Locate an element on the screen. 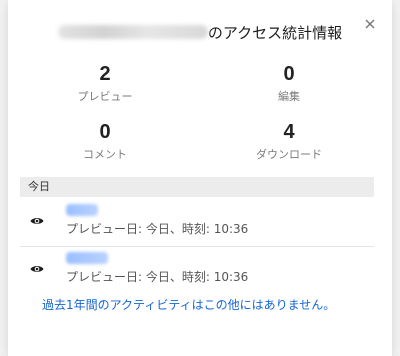 The width and height of the screenshot is (400, 356). stat-previews: 2 プレビュー is located at coordinates (105, 83).